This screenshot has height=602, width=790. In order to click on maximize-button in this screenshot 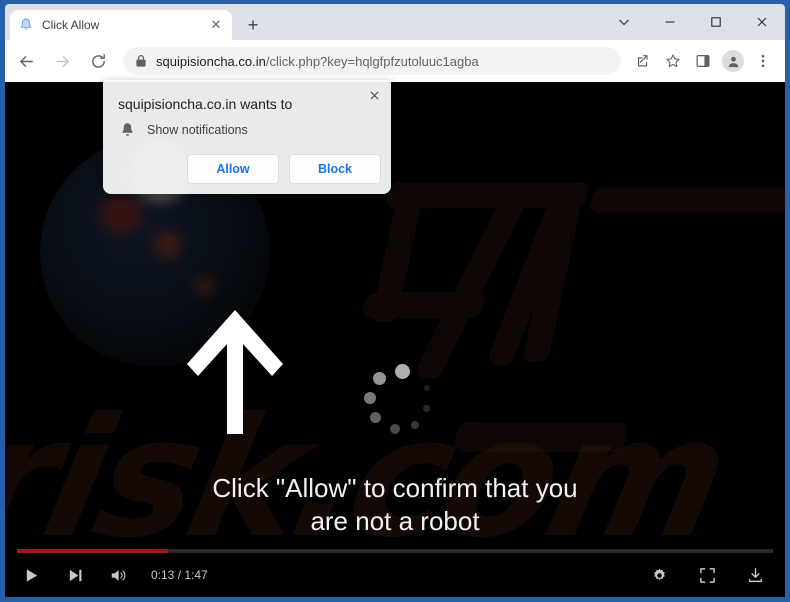, I will do `click(716, 22)`.